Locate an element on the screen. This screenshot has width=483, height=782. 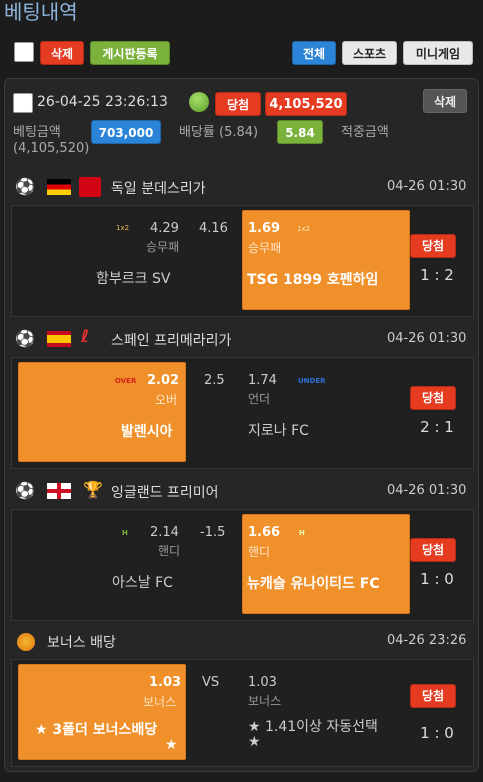
laliga-logo-icon: ℓ is located at coordinates (85, 337).